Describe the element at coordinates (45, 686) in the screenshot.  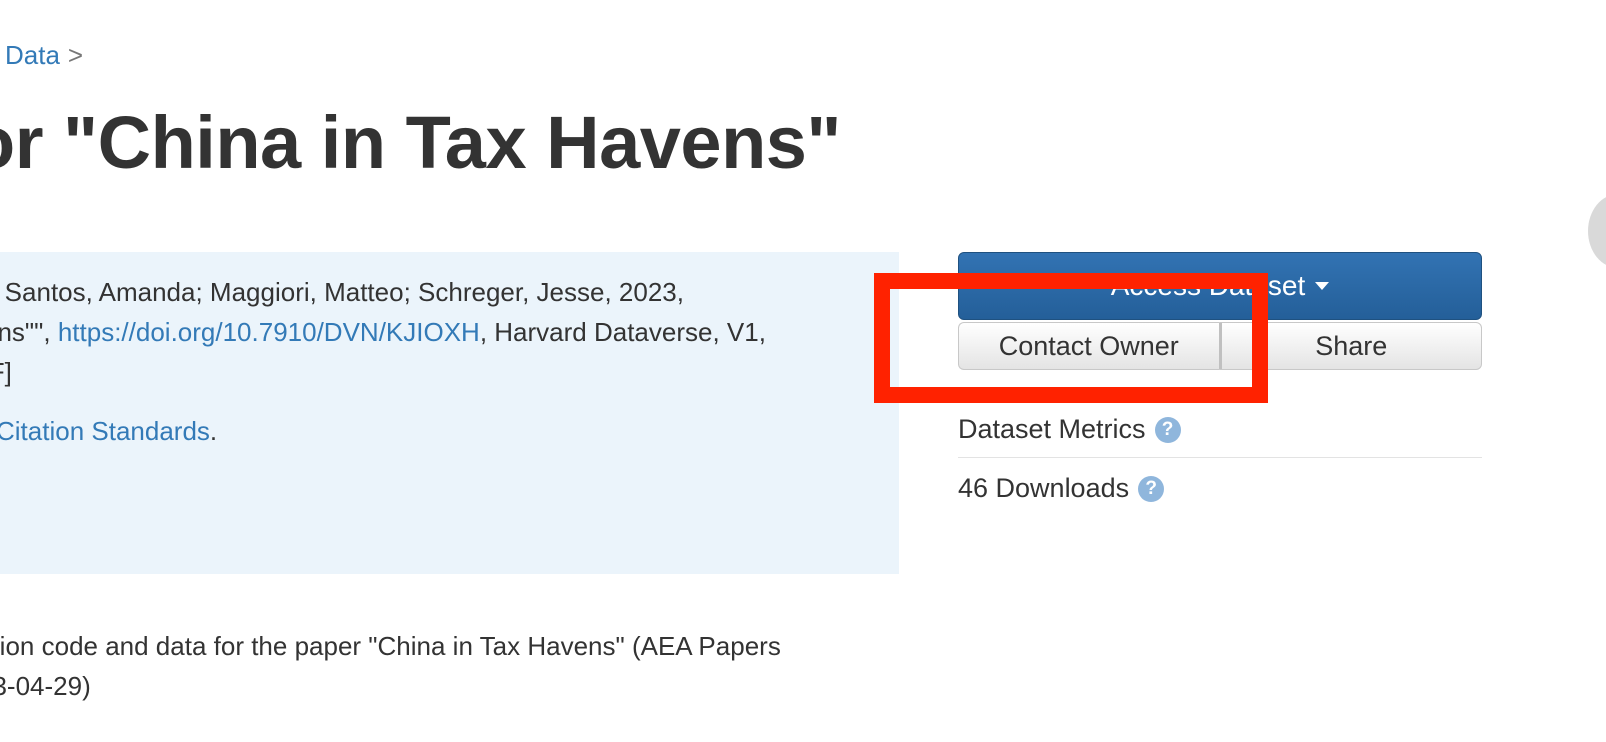
I see `description-line-2: 23-04-29)` at that location.